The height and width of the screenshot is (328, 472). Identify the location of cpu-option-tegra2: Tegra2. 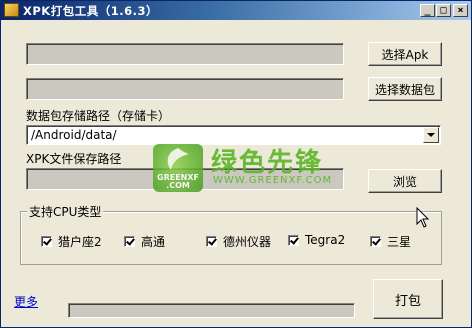
(316, 240).